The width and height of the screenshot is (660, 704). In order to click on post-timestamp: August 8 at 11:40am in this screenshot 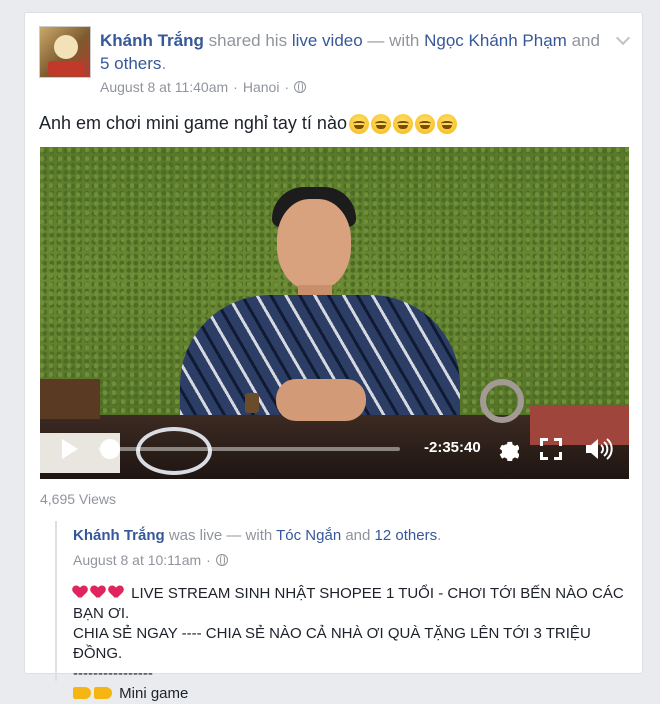, I will do `click(164, 87)`.